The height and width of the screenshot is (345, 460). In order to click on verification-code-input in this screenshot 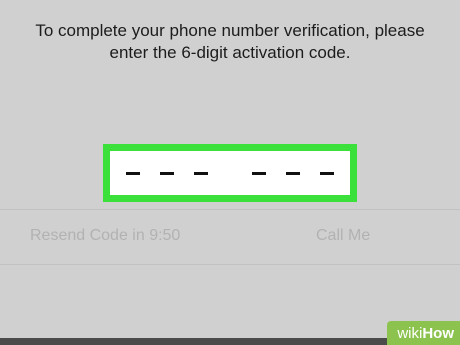, I will do `click(230, 173)`.